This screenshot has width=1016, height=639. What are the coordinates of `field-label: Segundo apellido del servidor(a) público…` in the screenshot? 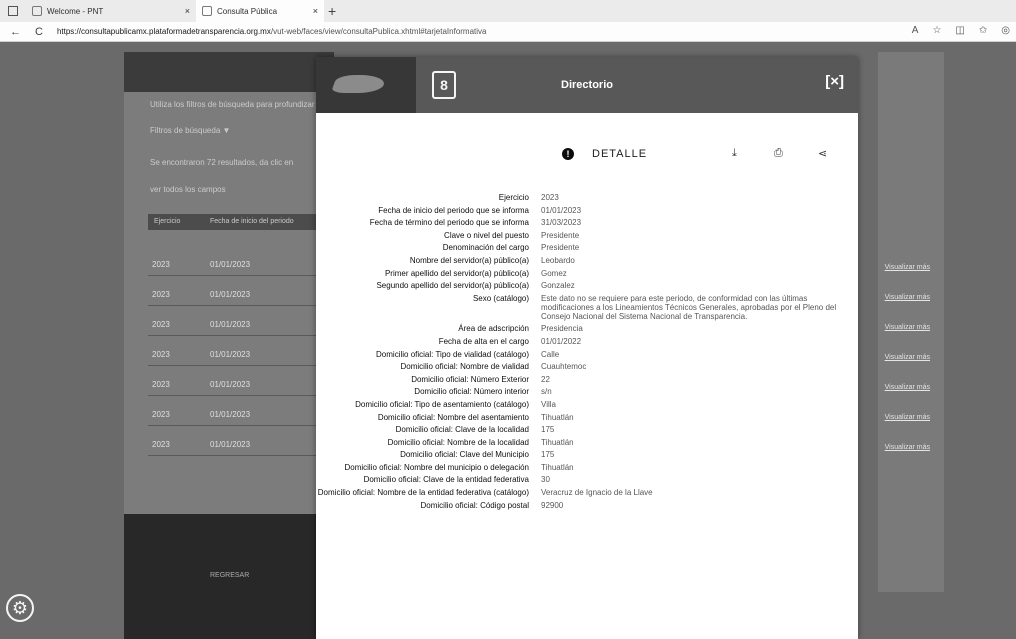 It's located at (452, 286).